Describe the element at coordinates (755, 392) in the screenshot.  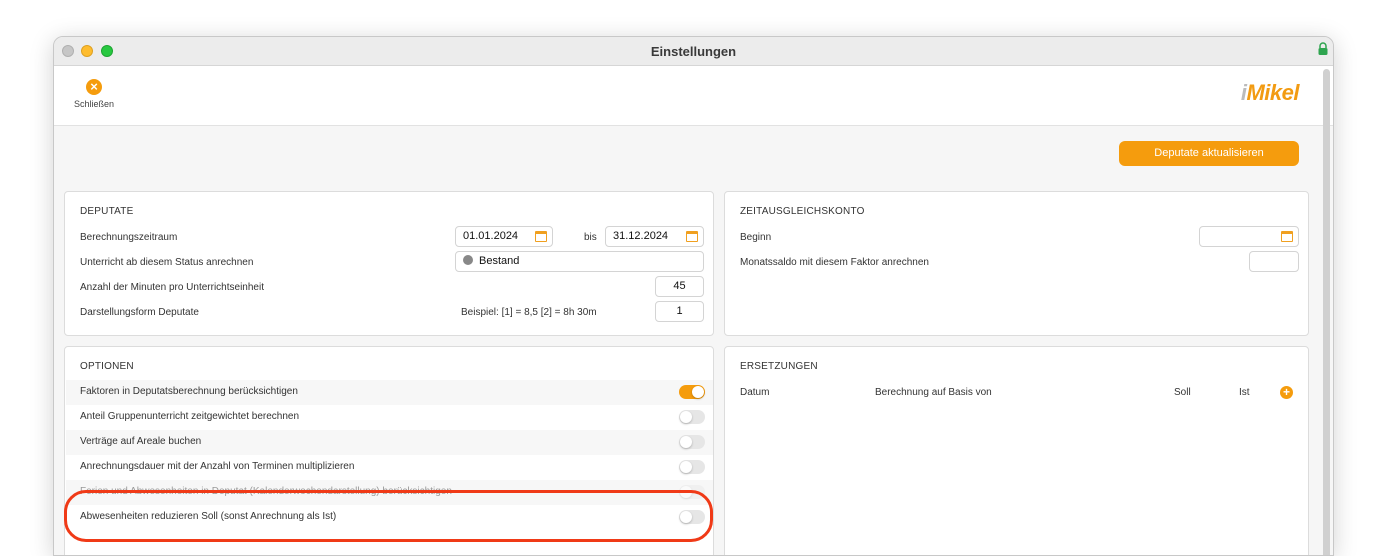
I see `column-datum: Datum` at that location.